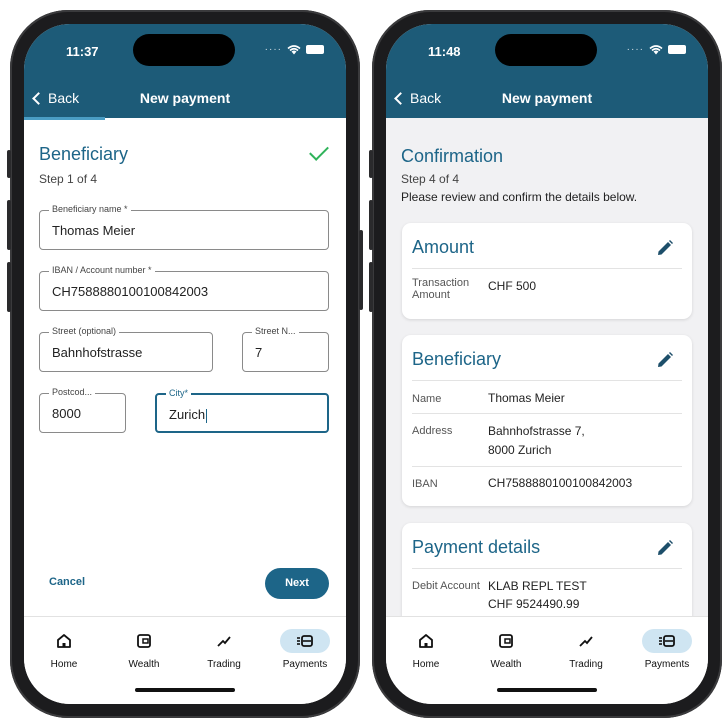 Image resolution: width=723 pixels, height=720 pixels. What do you see at coordinates (427, 399) in the screenshot?
I see `name-label: Name` at bounding box center [427, 399].